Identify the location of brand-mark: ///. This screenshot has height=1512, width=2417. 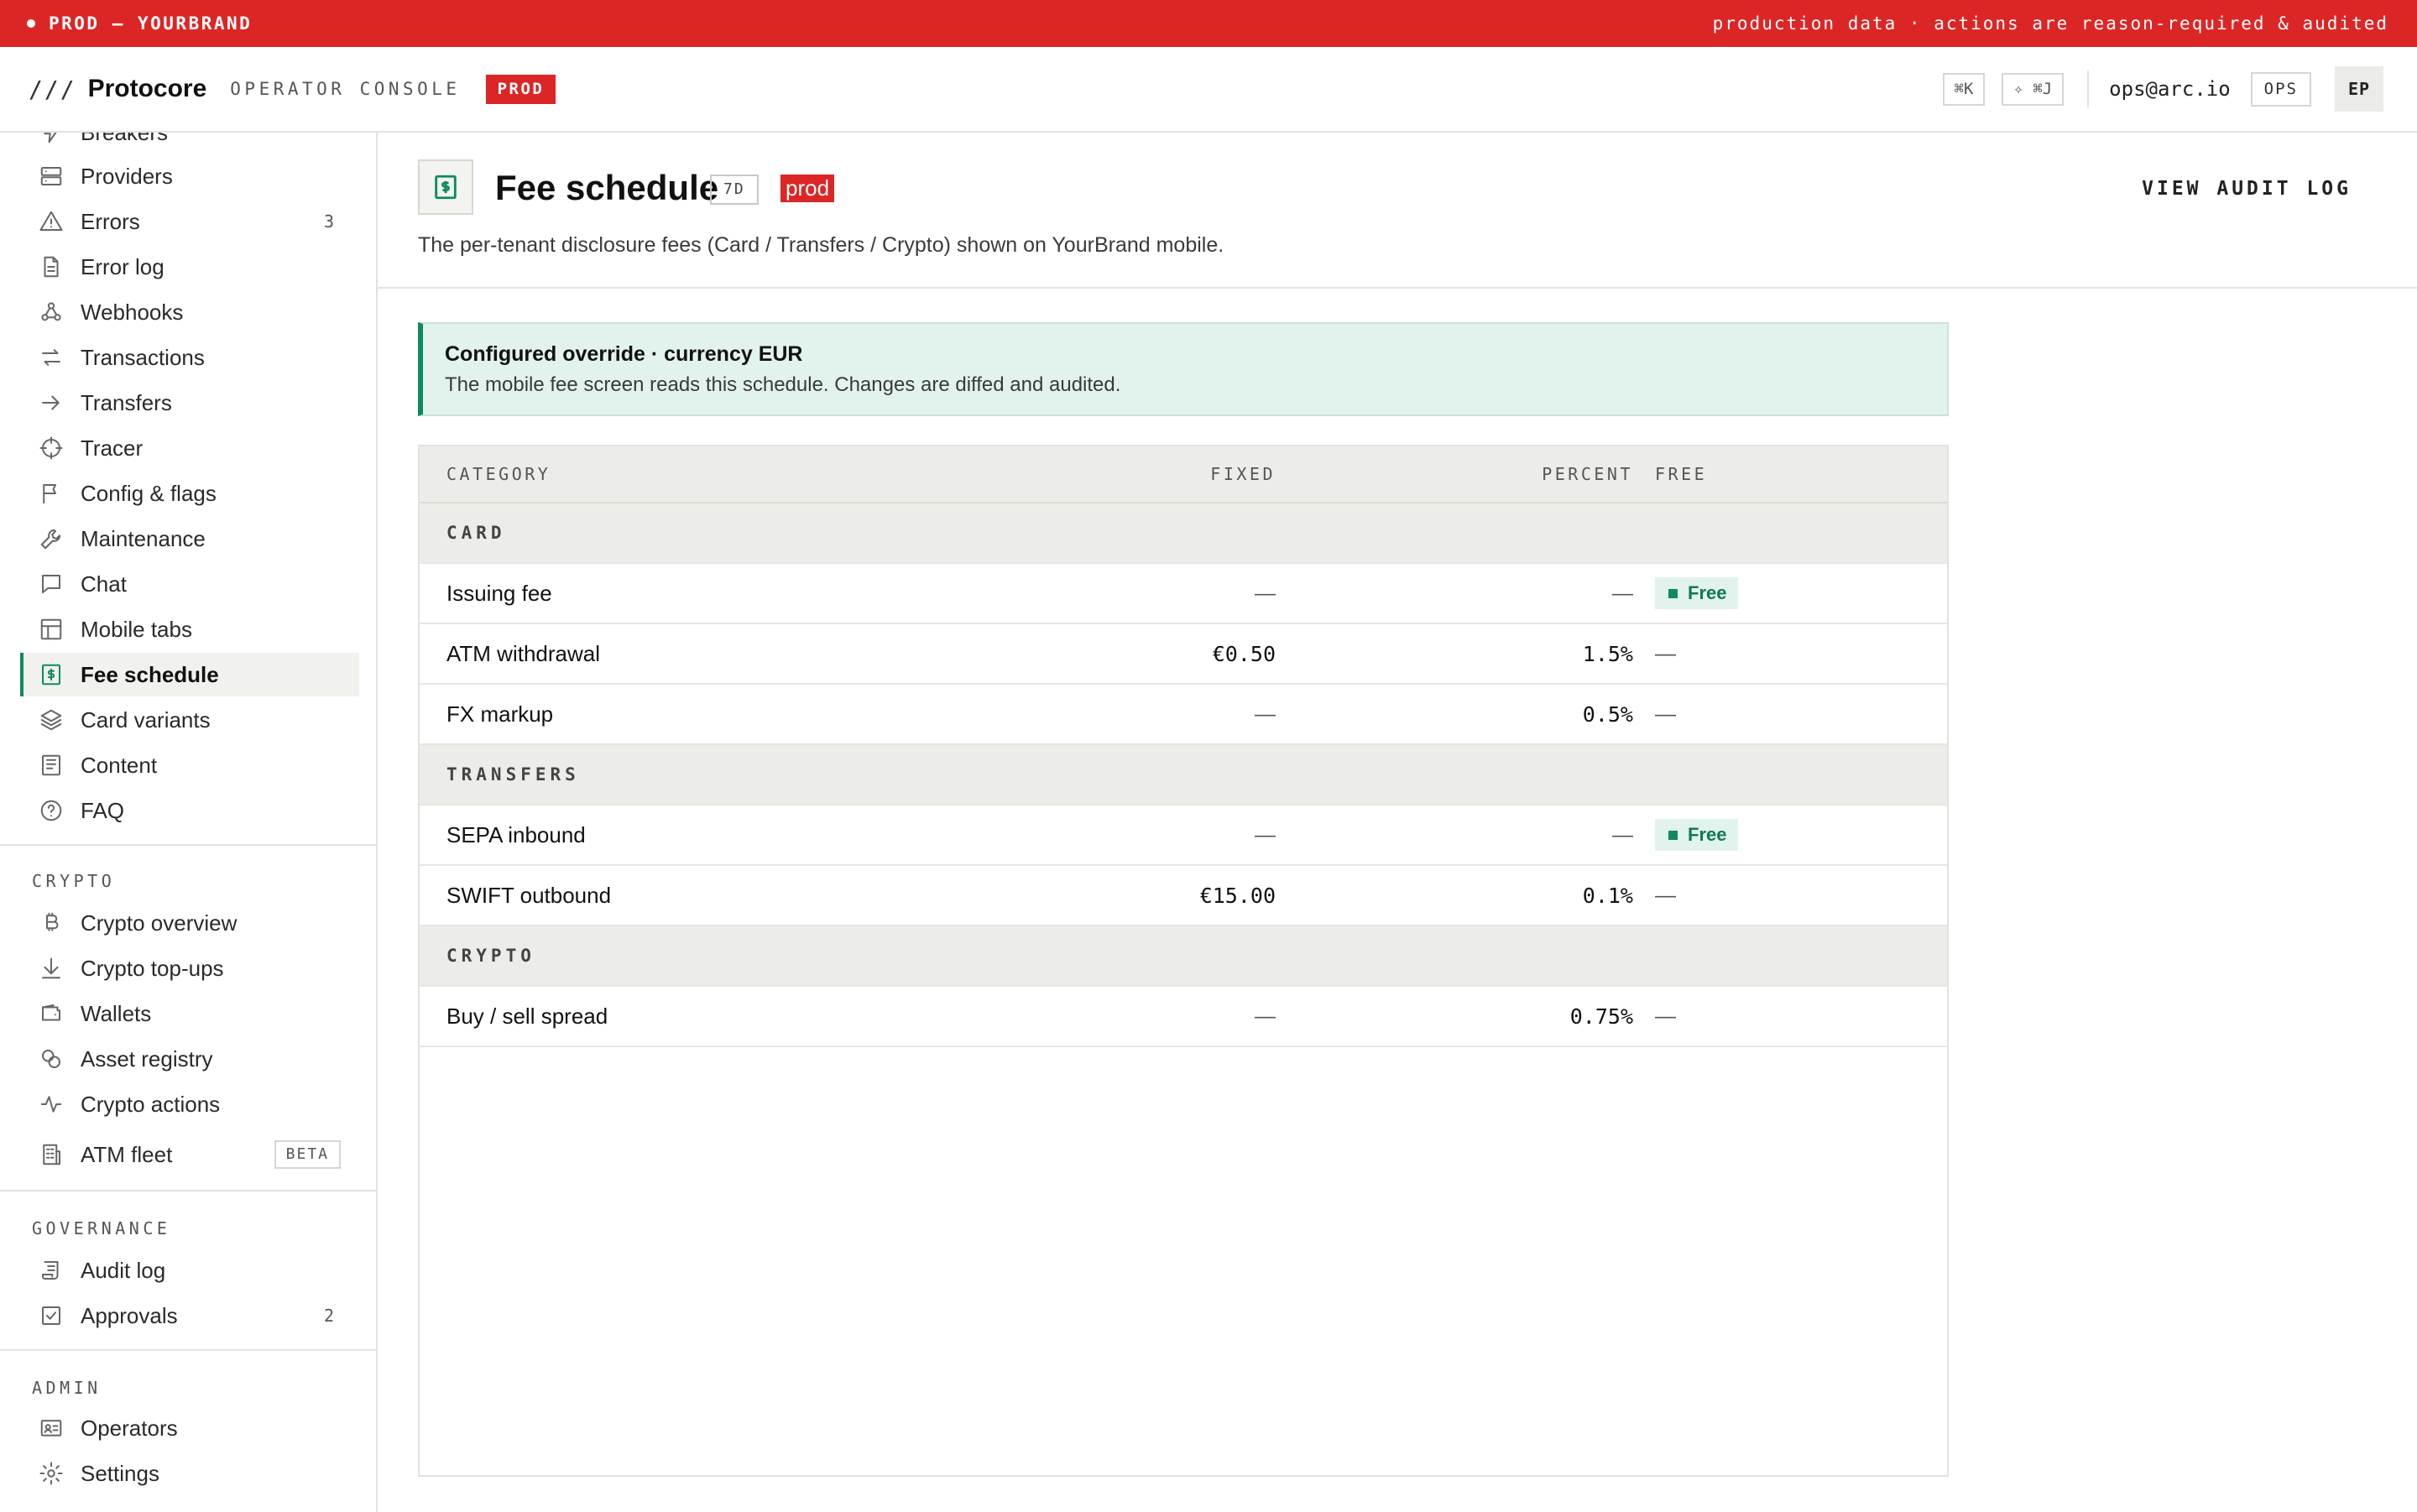
(52, 89).